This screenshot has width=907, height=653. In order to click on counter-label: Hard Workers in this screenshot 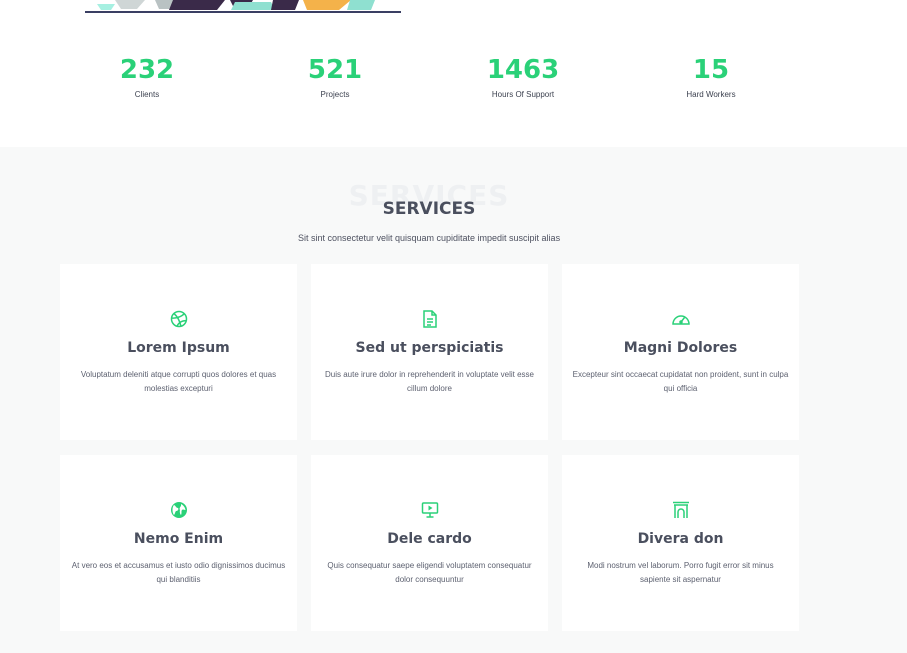, I will do `click(711, 94)`.